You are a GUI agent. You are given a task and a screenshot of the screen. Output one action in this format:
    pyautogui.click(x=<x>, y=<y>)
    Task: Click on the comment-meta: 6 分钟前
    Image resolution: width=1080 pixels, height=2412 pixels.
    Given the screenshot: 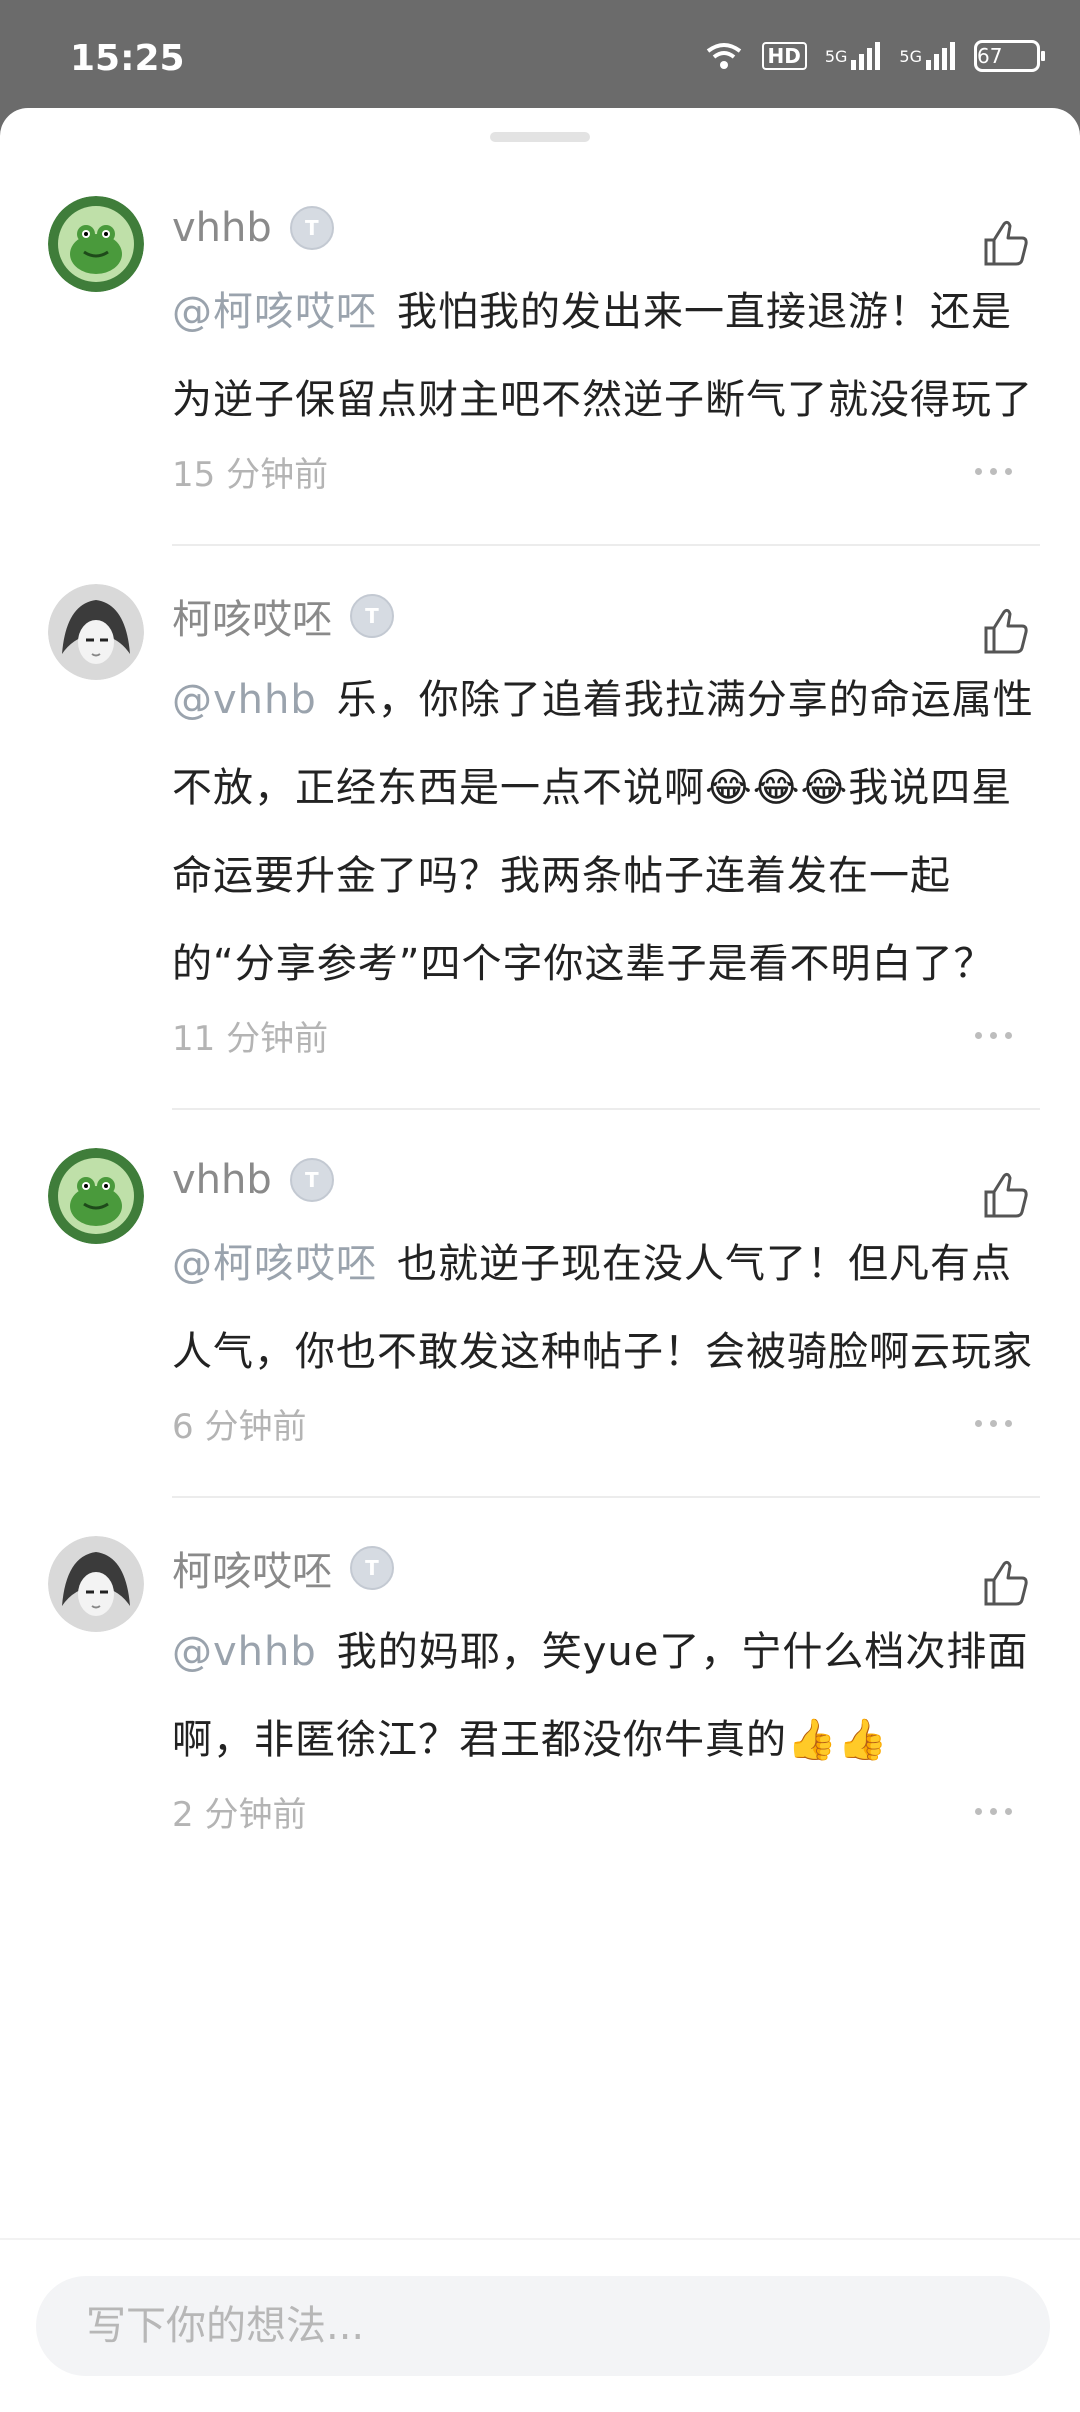 What is the action you would take?
    pyautogui.click(x=606, y=1423)
    